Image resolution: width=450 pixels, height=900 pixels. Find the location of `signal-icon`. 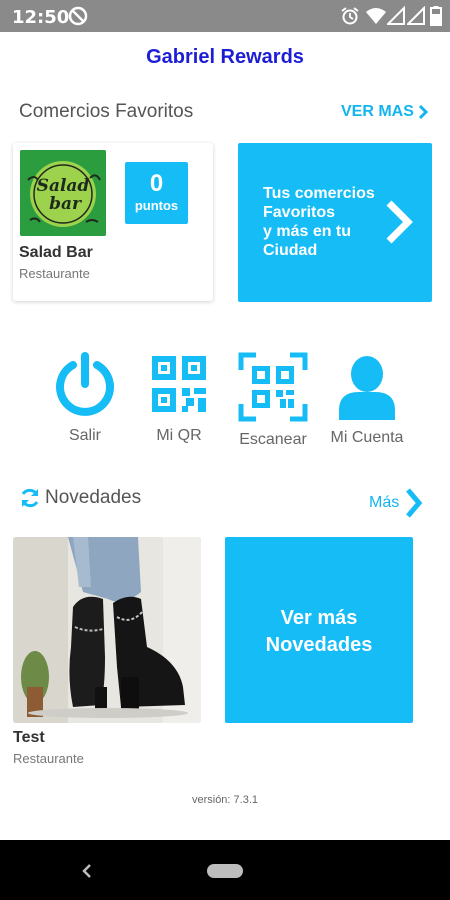

signal-icon is located at coordinates (396, 15).